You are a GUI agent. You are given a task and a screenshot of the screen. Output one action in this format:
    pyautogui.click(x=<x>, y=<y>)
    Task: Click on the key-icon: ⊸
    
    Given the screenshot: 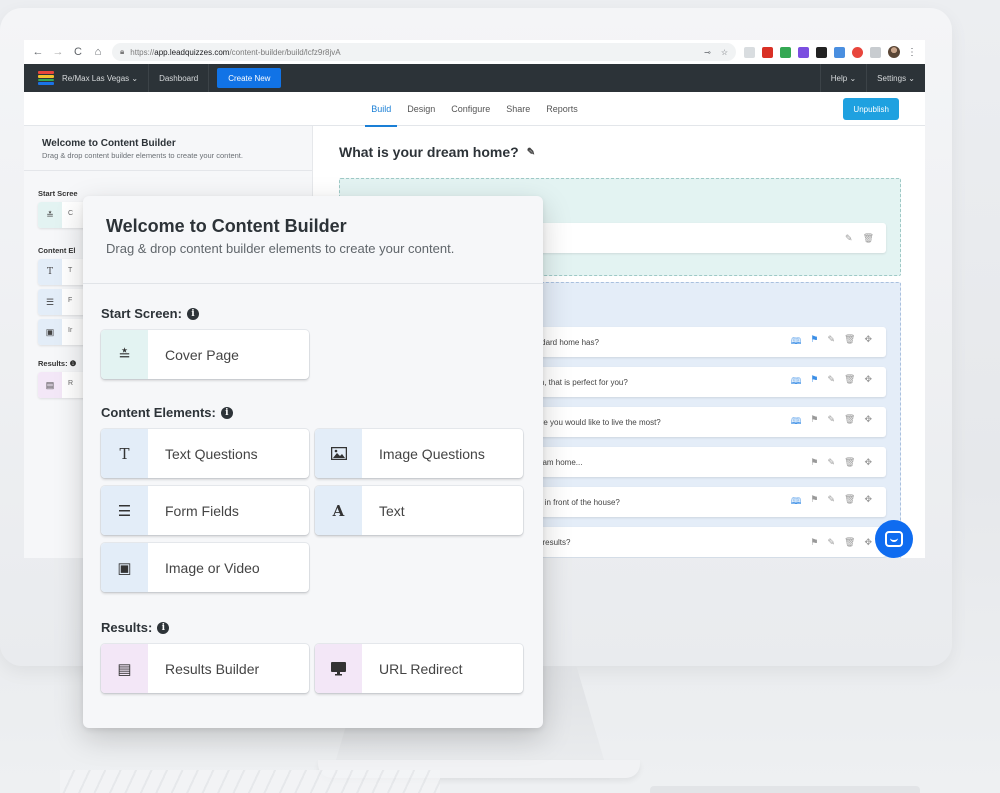 What is the action you would take?
    pyautogui.click(x=707, y=52)
    